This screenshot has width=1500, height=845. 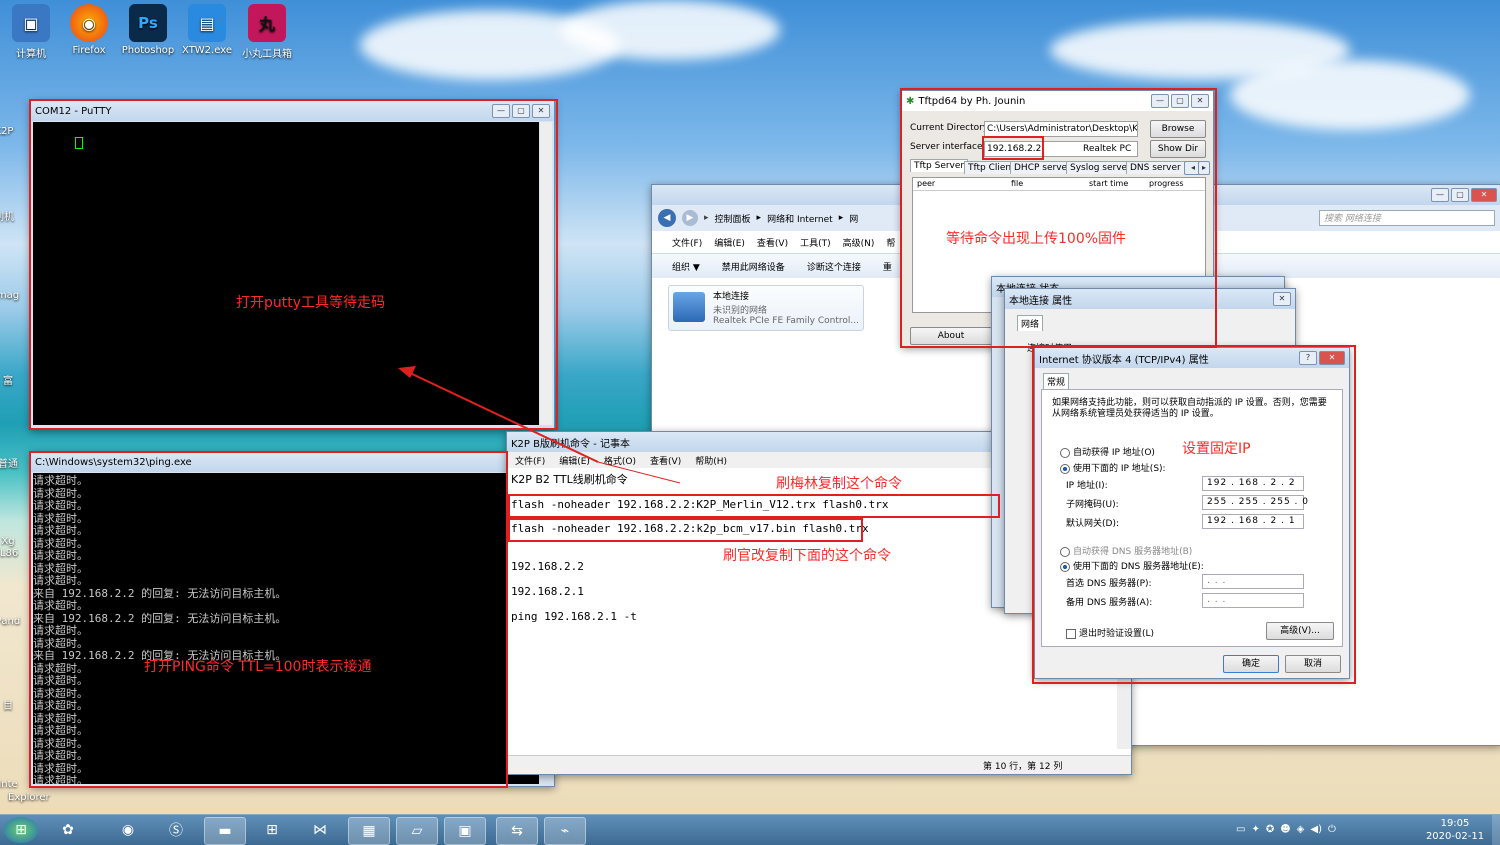 I want to click on network-tray-icon: ✦, so click(x=1255, y=830).